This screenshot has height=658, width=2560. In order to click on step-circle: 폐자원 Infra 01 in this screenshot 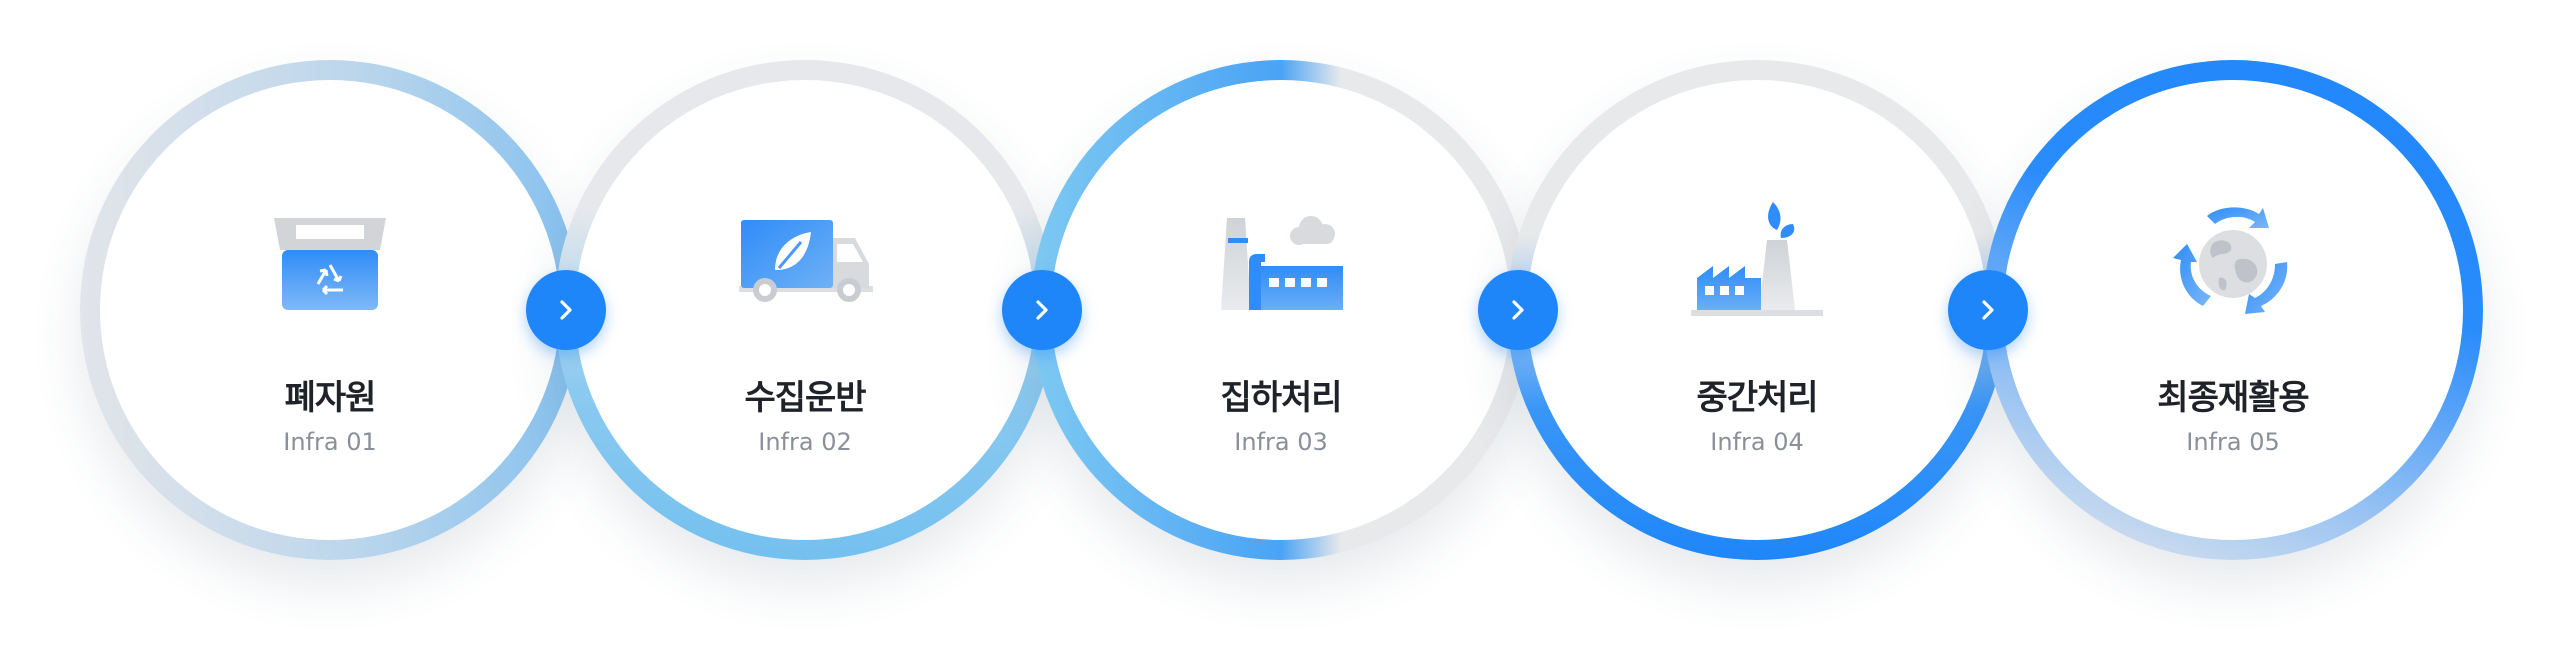, I will do `click(330, 310)`.